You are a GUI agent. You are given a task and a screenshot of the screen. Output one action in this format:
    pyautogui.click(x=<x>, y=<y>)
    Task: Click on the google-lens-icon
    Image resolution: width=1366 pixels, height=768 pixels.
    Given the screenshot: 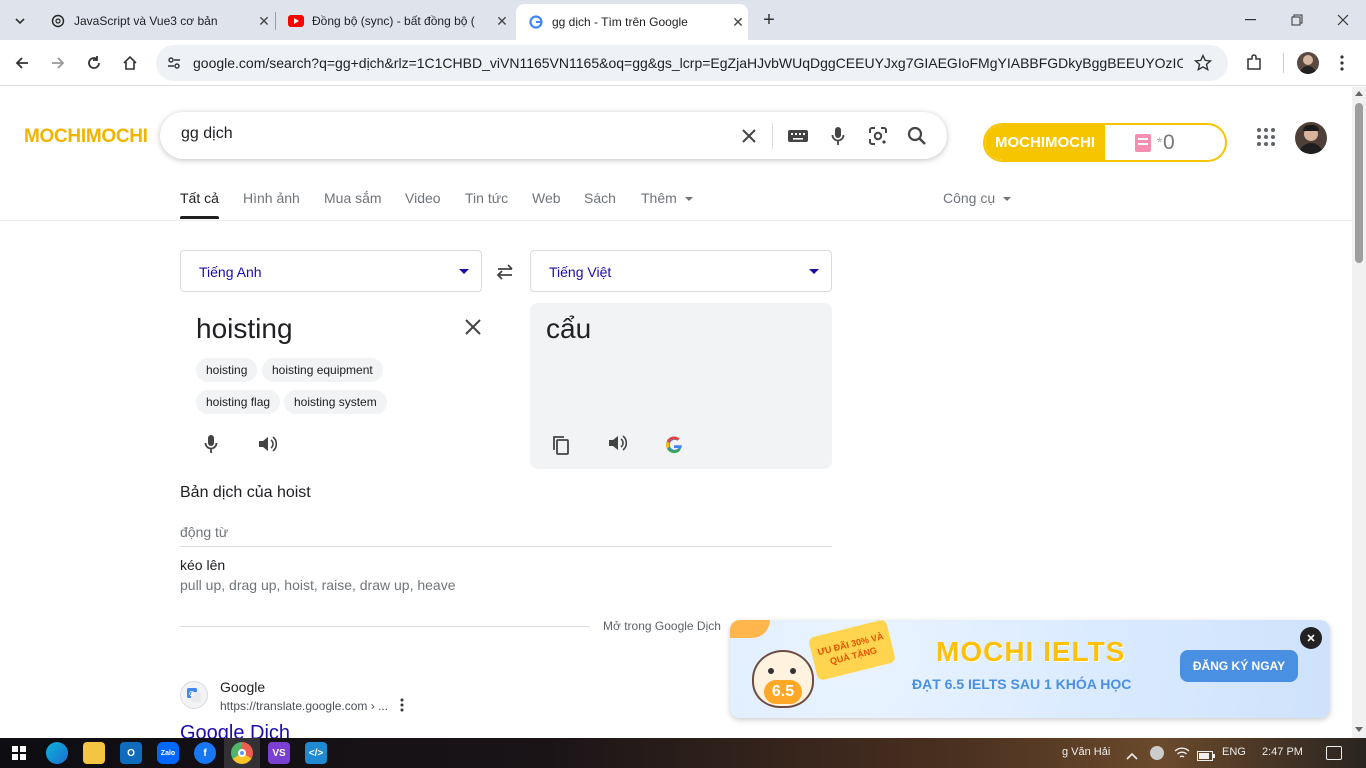 What is the action you would take?
    pyautogui.click(x=878, y=136)
    